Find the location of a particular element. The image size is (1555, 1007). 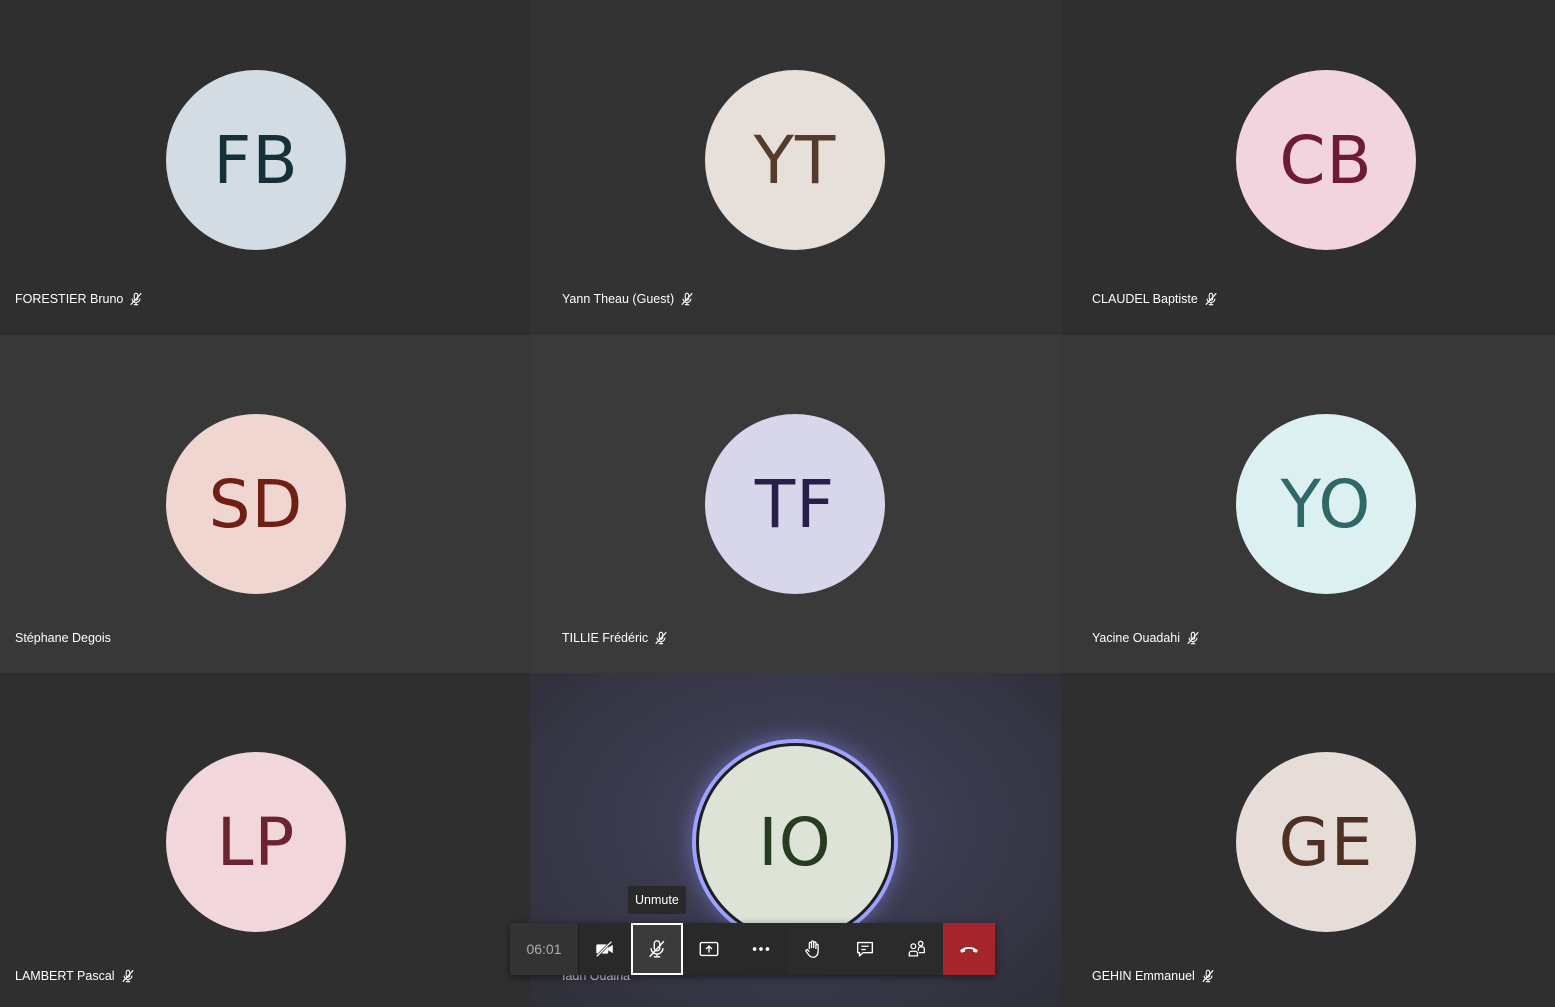

unmute-tooltip: Unmute is located at coordinates (657, 900).